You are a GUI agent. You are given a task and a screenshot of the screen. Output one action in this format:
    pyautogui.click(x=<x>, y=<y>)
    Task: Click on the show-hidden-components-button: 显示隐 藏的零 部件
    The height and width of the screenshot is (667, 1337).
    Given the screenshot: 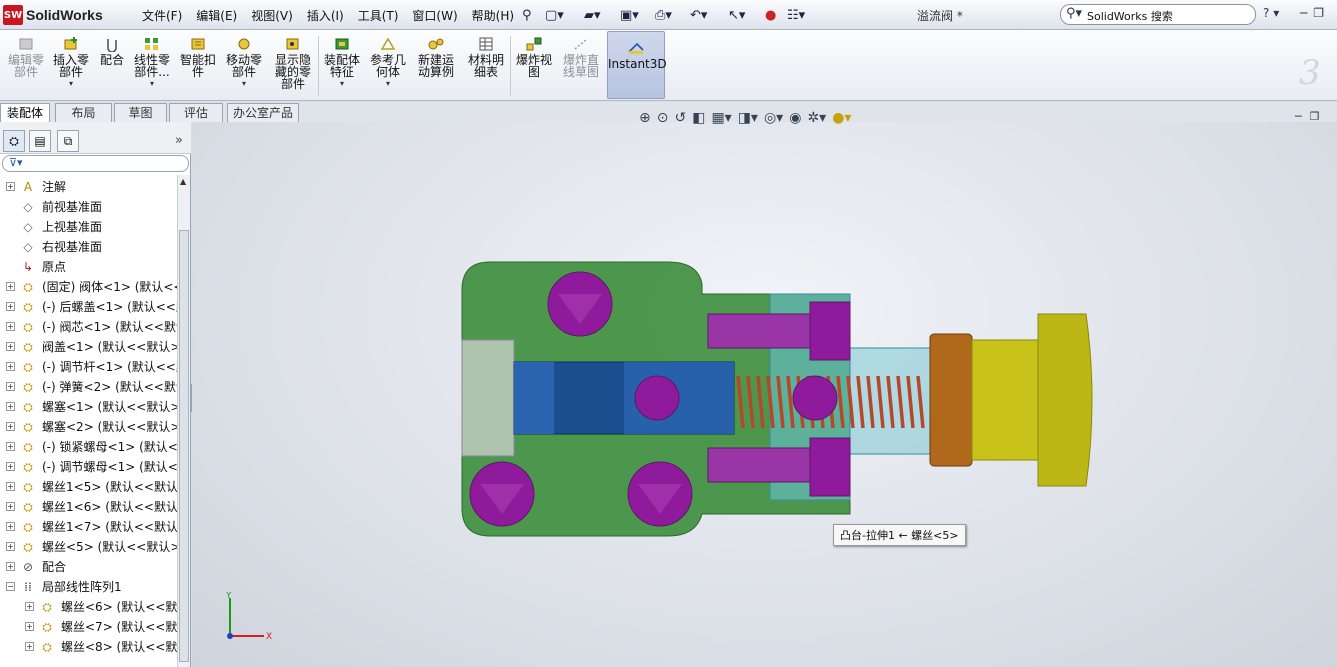 What is the action you would take?
    pyautogui.click(x=293, y=62)
    